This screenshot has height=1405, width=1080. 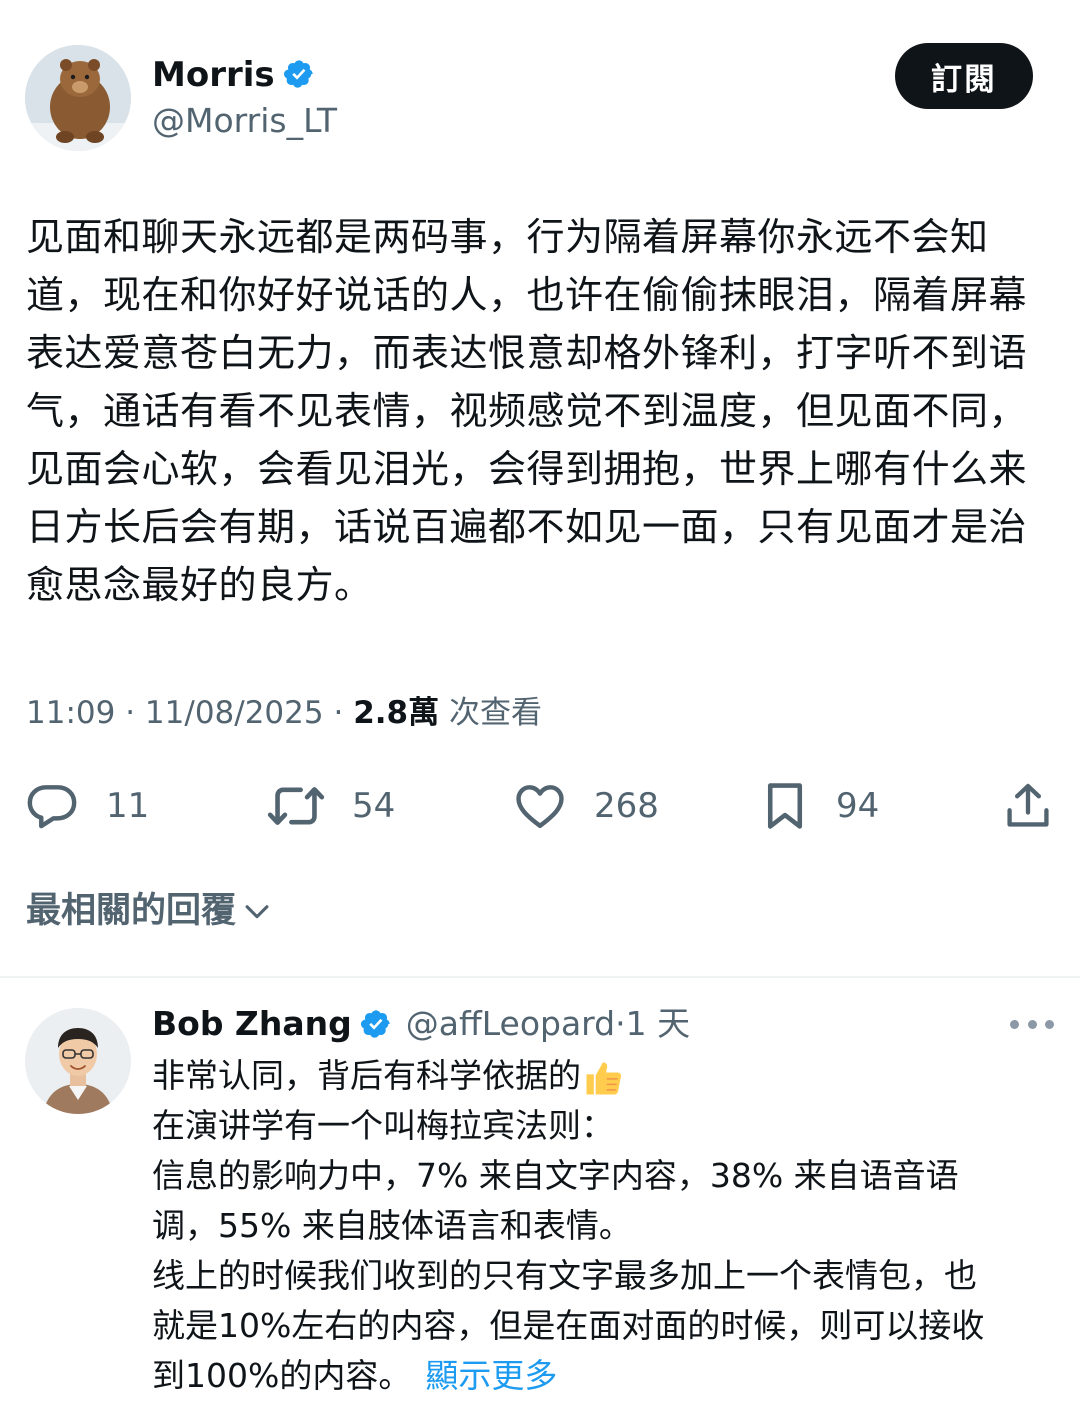 I want to click on post-date: 11/08/2025, so click(x=234, y=713).